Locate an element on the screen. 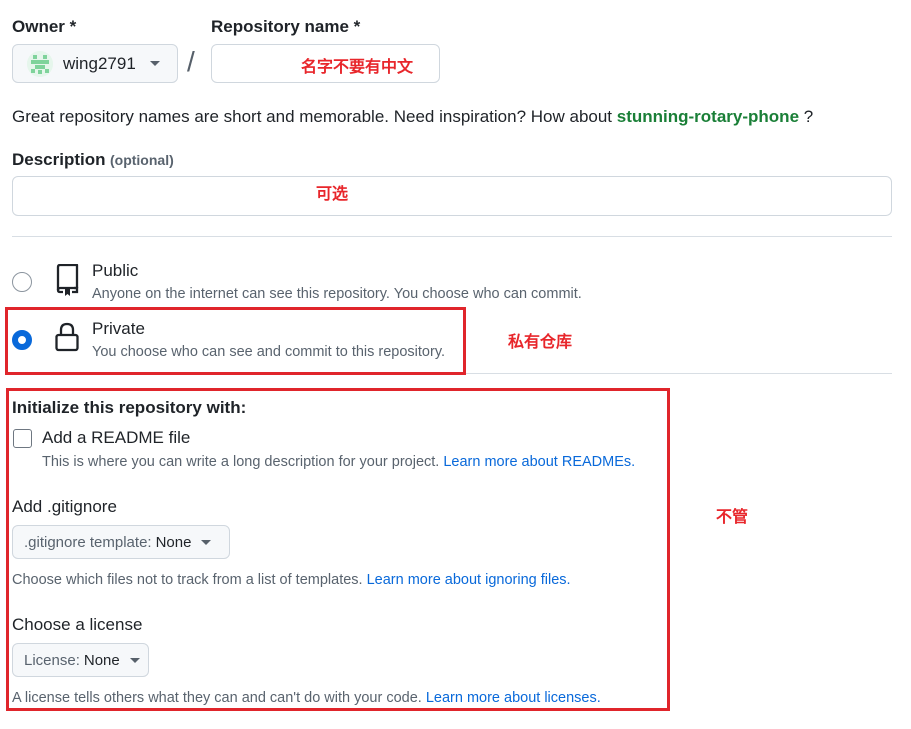 The image size is (911, 729). owner-label: Owner * is located at coordinates (44, 26).